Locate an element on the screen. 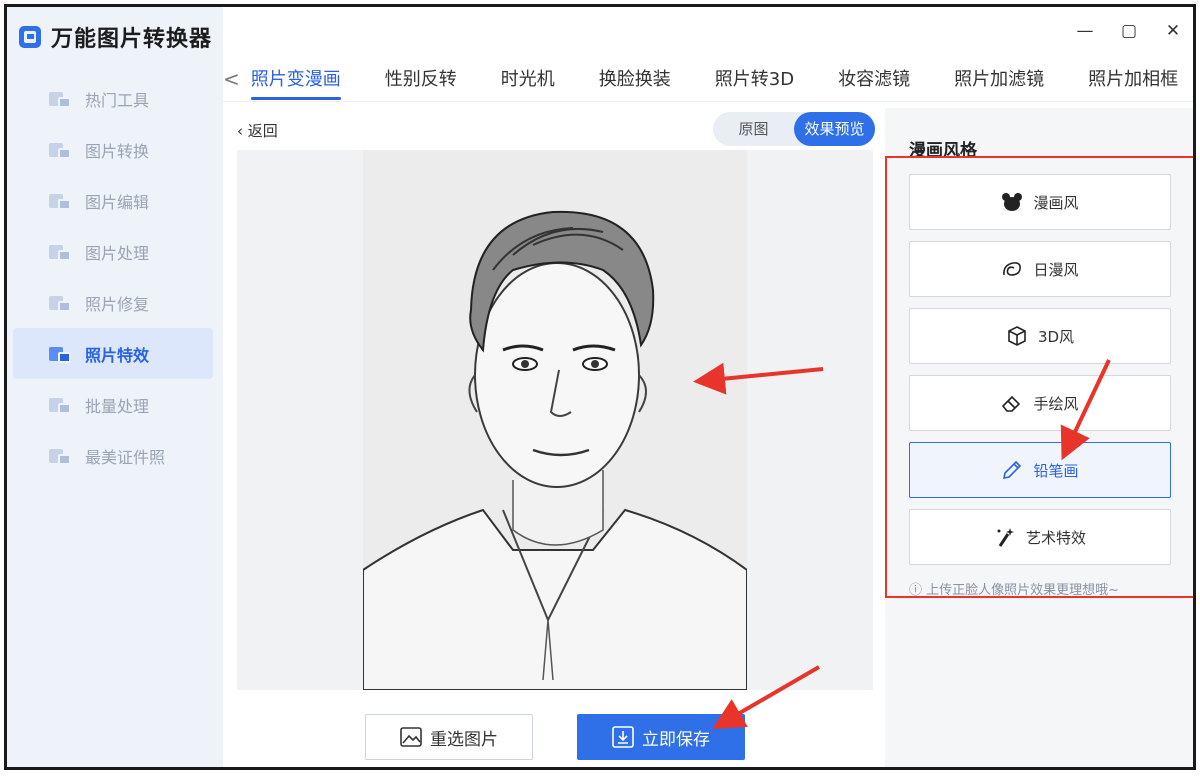 The image size is (1200, 776). hot-tools-icon is located at coordinates (60, 99).